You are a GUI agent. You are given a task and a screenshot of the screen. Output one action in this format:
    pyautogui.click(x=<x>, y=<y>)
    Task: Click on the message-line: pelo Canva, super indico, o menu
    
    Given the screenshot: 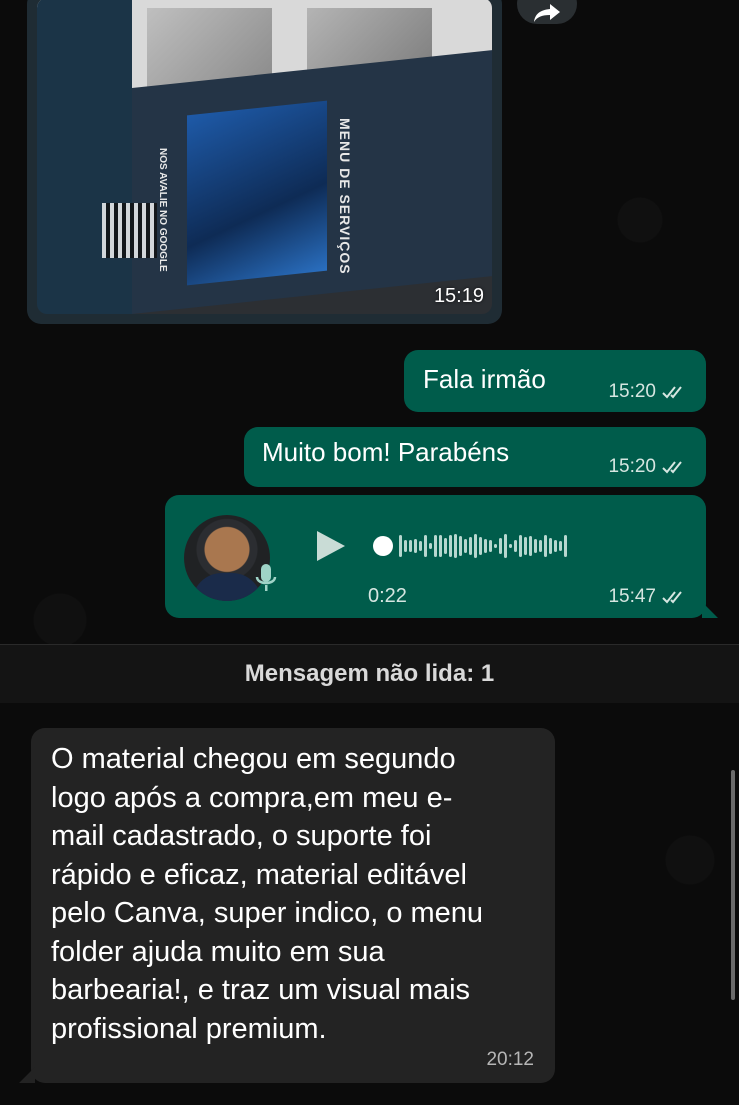 What is the action you would take?
    pyautogui.click(x=267, y=913)
    